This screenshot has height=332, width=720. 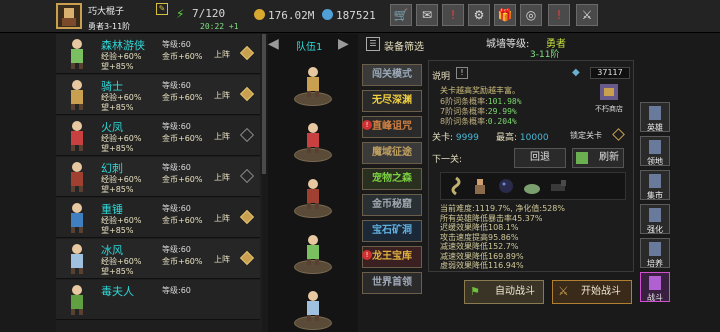 What do you see at coordinates (392, 101) in the screenshot?
I see `mode-button: 无尽深渊` at bounding box center [392, 101].